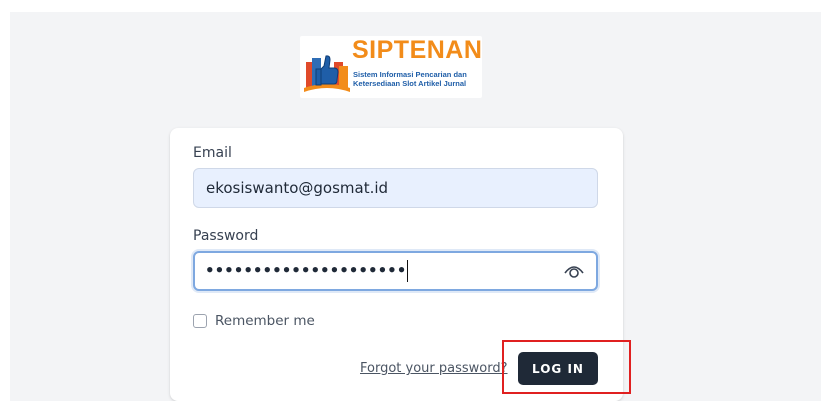 Image resolution: width=831 pixels, height=401 pixels. Describe the element at coordinates (327, 73) in the screenshot. I see `thumbs-up-books-icon` at that location.